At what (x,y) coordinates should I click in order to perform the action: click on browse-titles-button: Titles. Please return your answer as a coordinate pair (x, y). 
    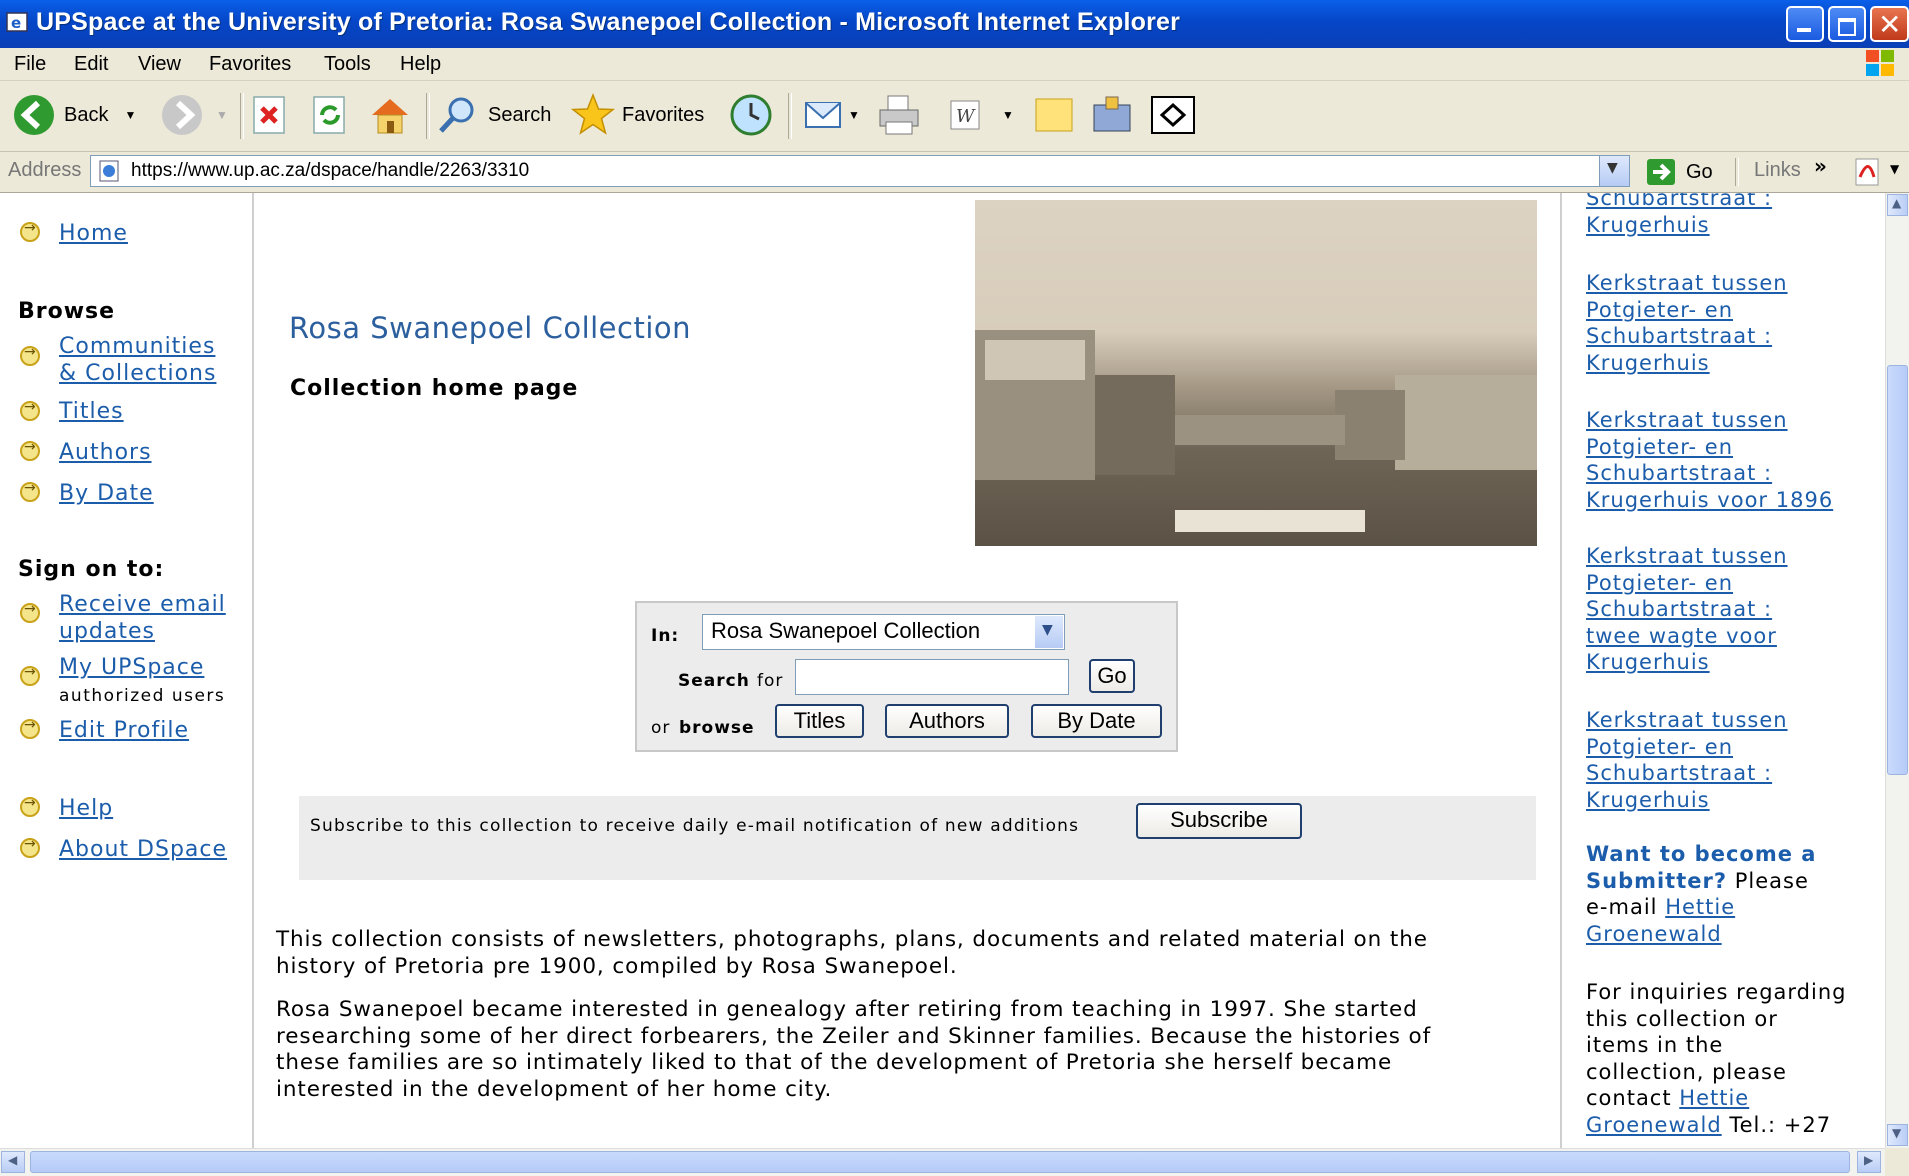
    Looking at the image, I should click on (819, 721).